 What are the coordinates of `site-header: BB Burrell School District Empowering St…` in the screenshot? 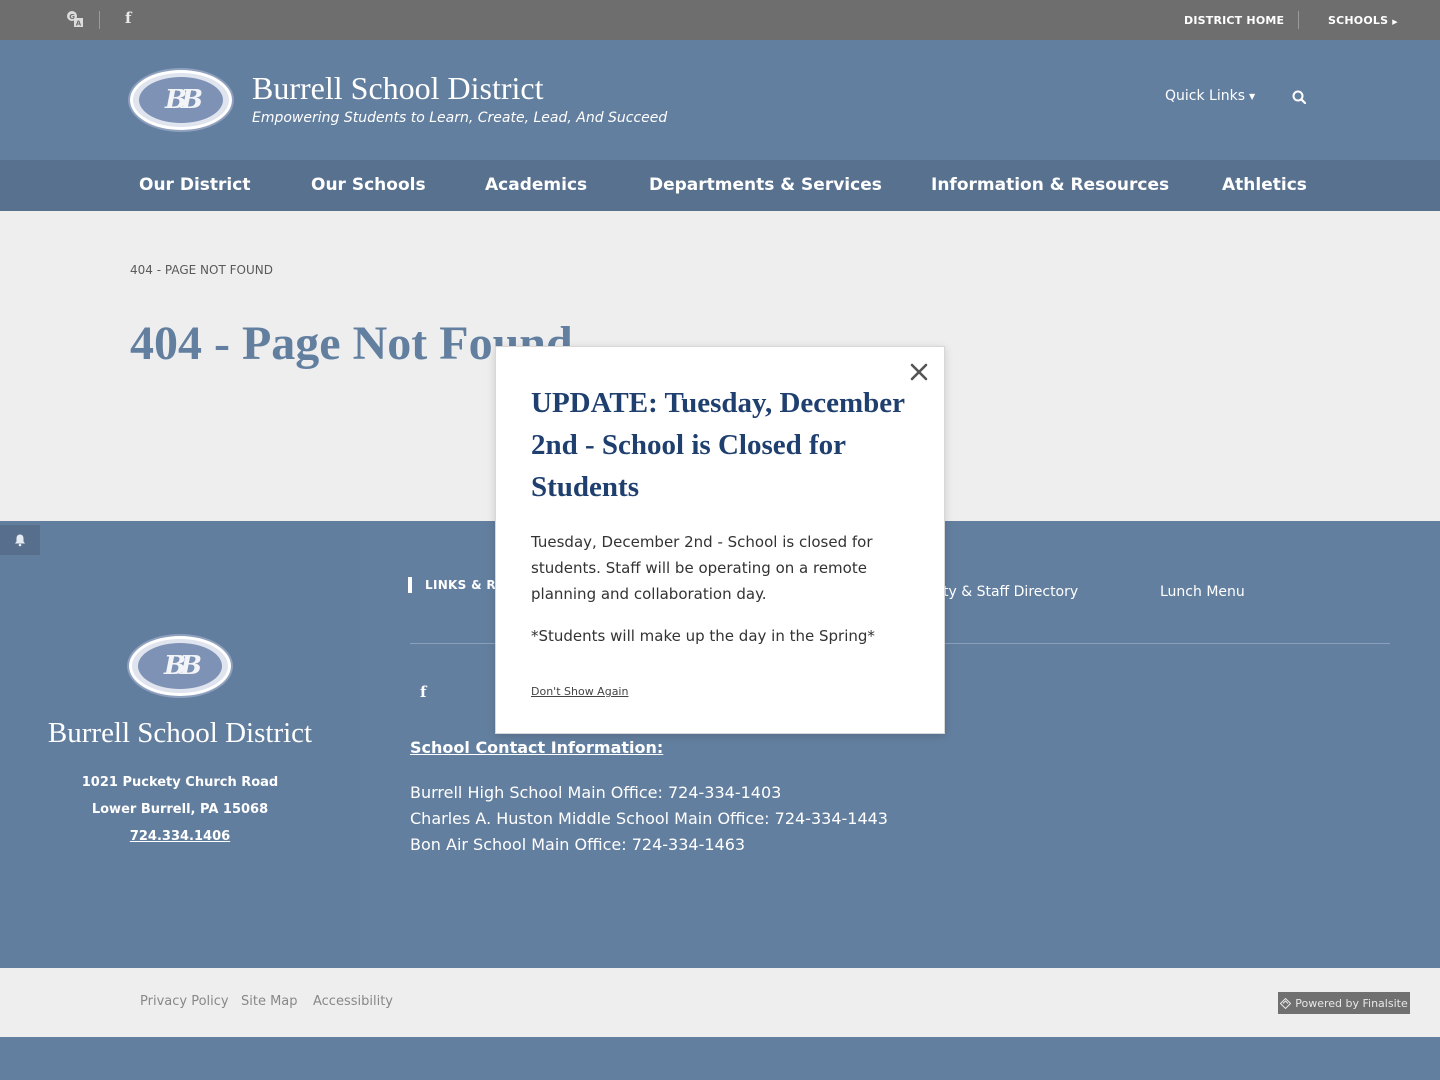 It's located at (720, 100).